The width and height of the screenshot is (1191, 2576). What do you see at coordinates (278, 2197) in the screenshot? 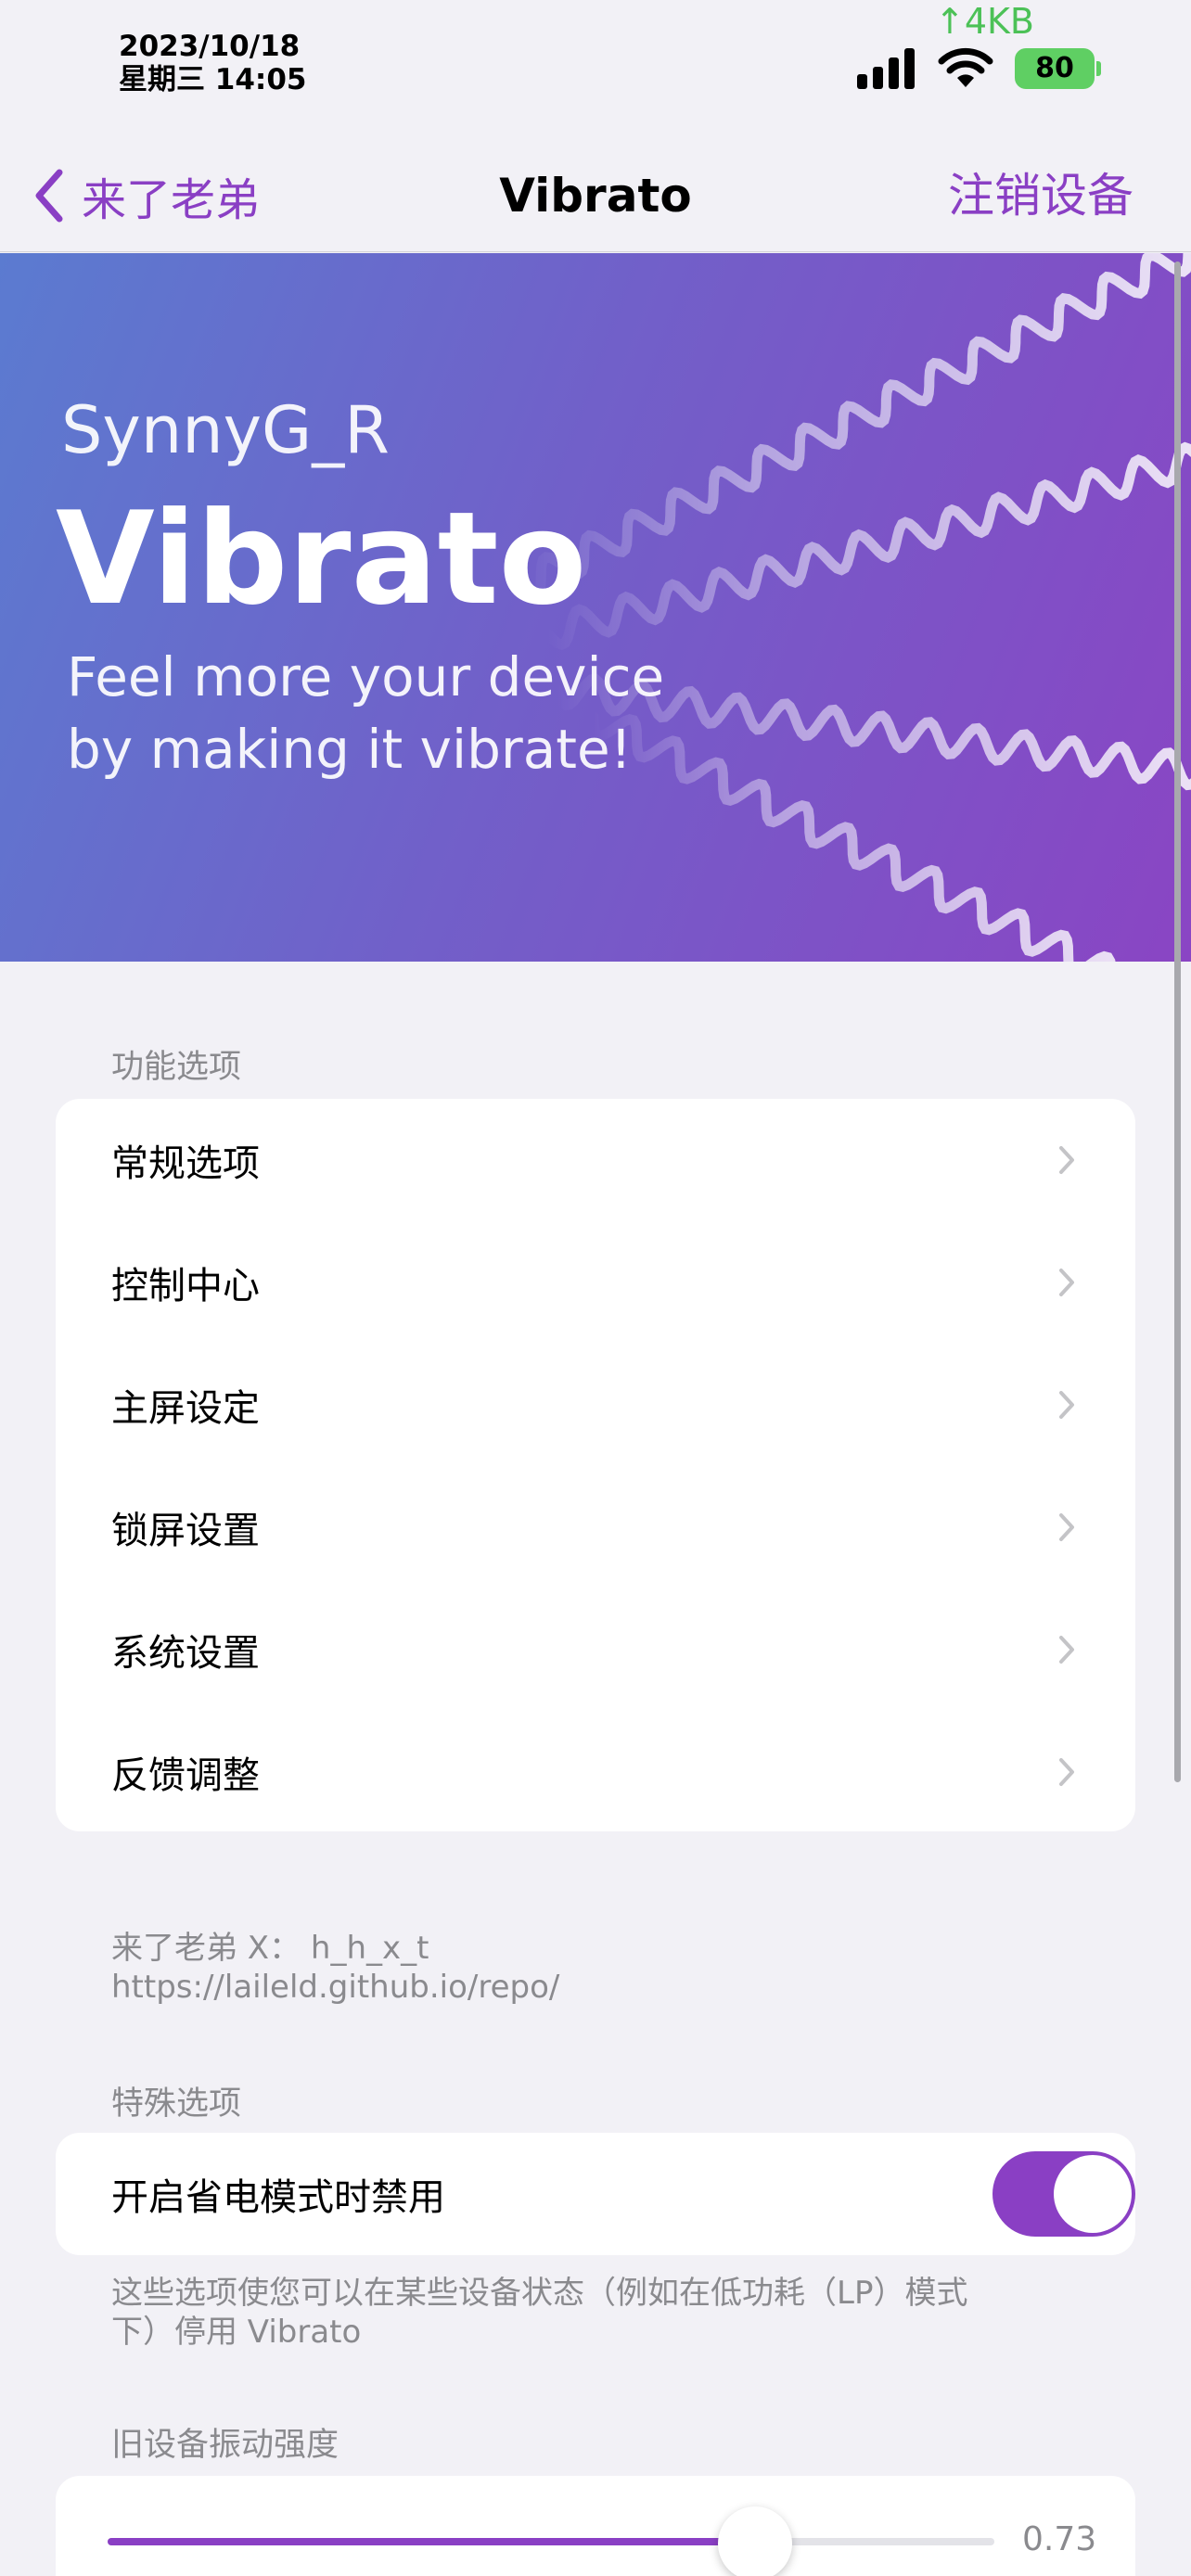
I see `toggle-label: 开启省电模式时禁用` at bounding box center [278, 2197].